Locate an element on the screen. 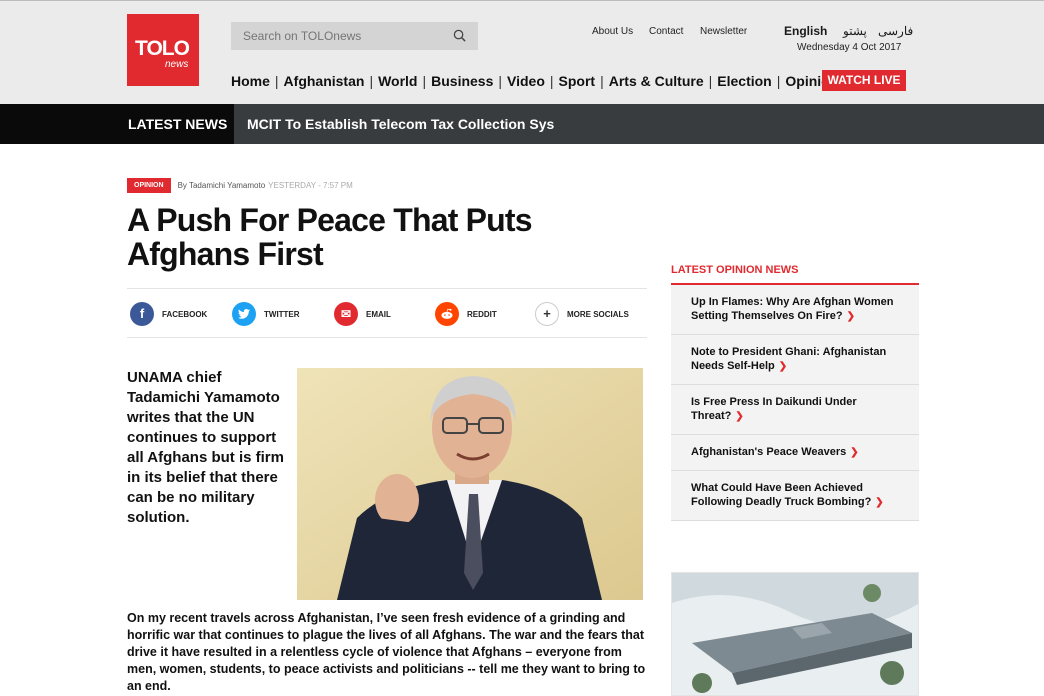 This screenshot has width=1044, height=696. search-input is located at coordinates (336, 36).